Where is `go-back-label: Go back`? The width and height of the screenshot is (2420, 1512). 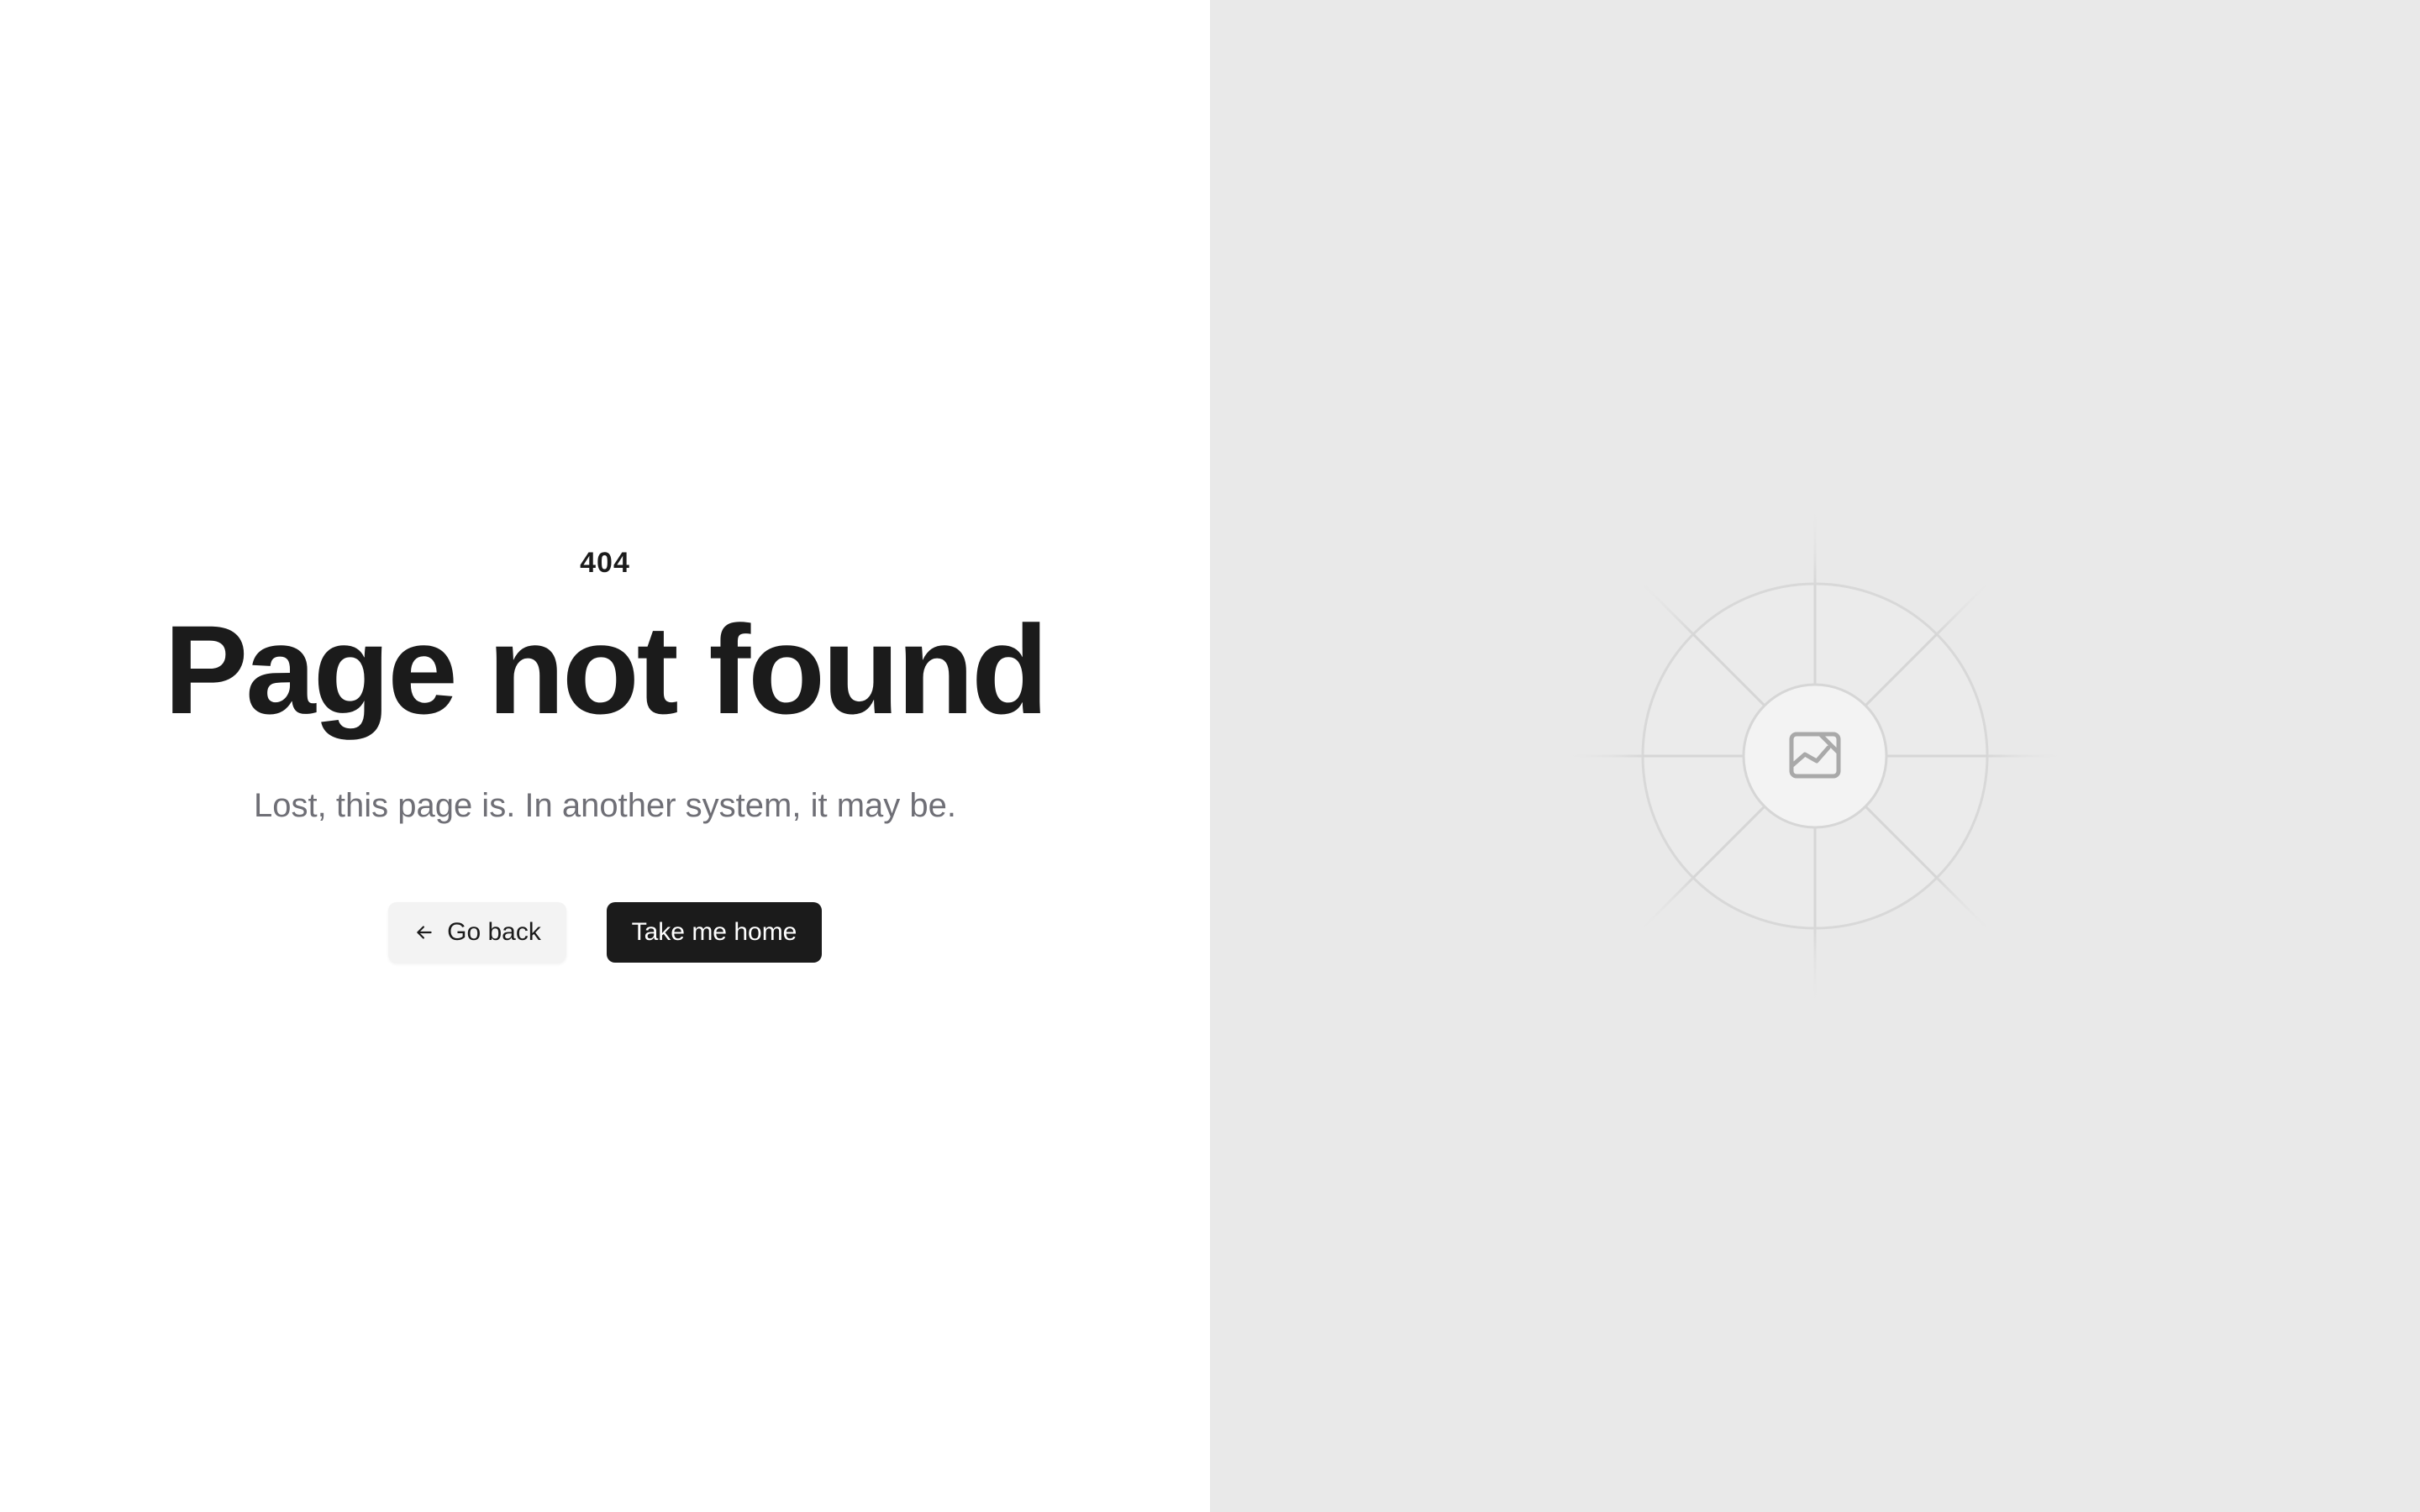 go-back-label: Go back is located at coordinates (494, 932).